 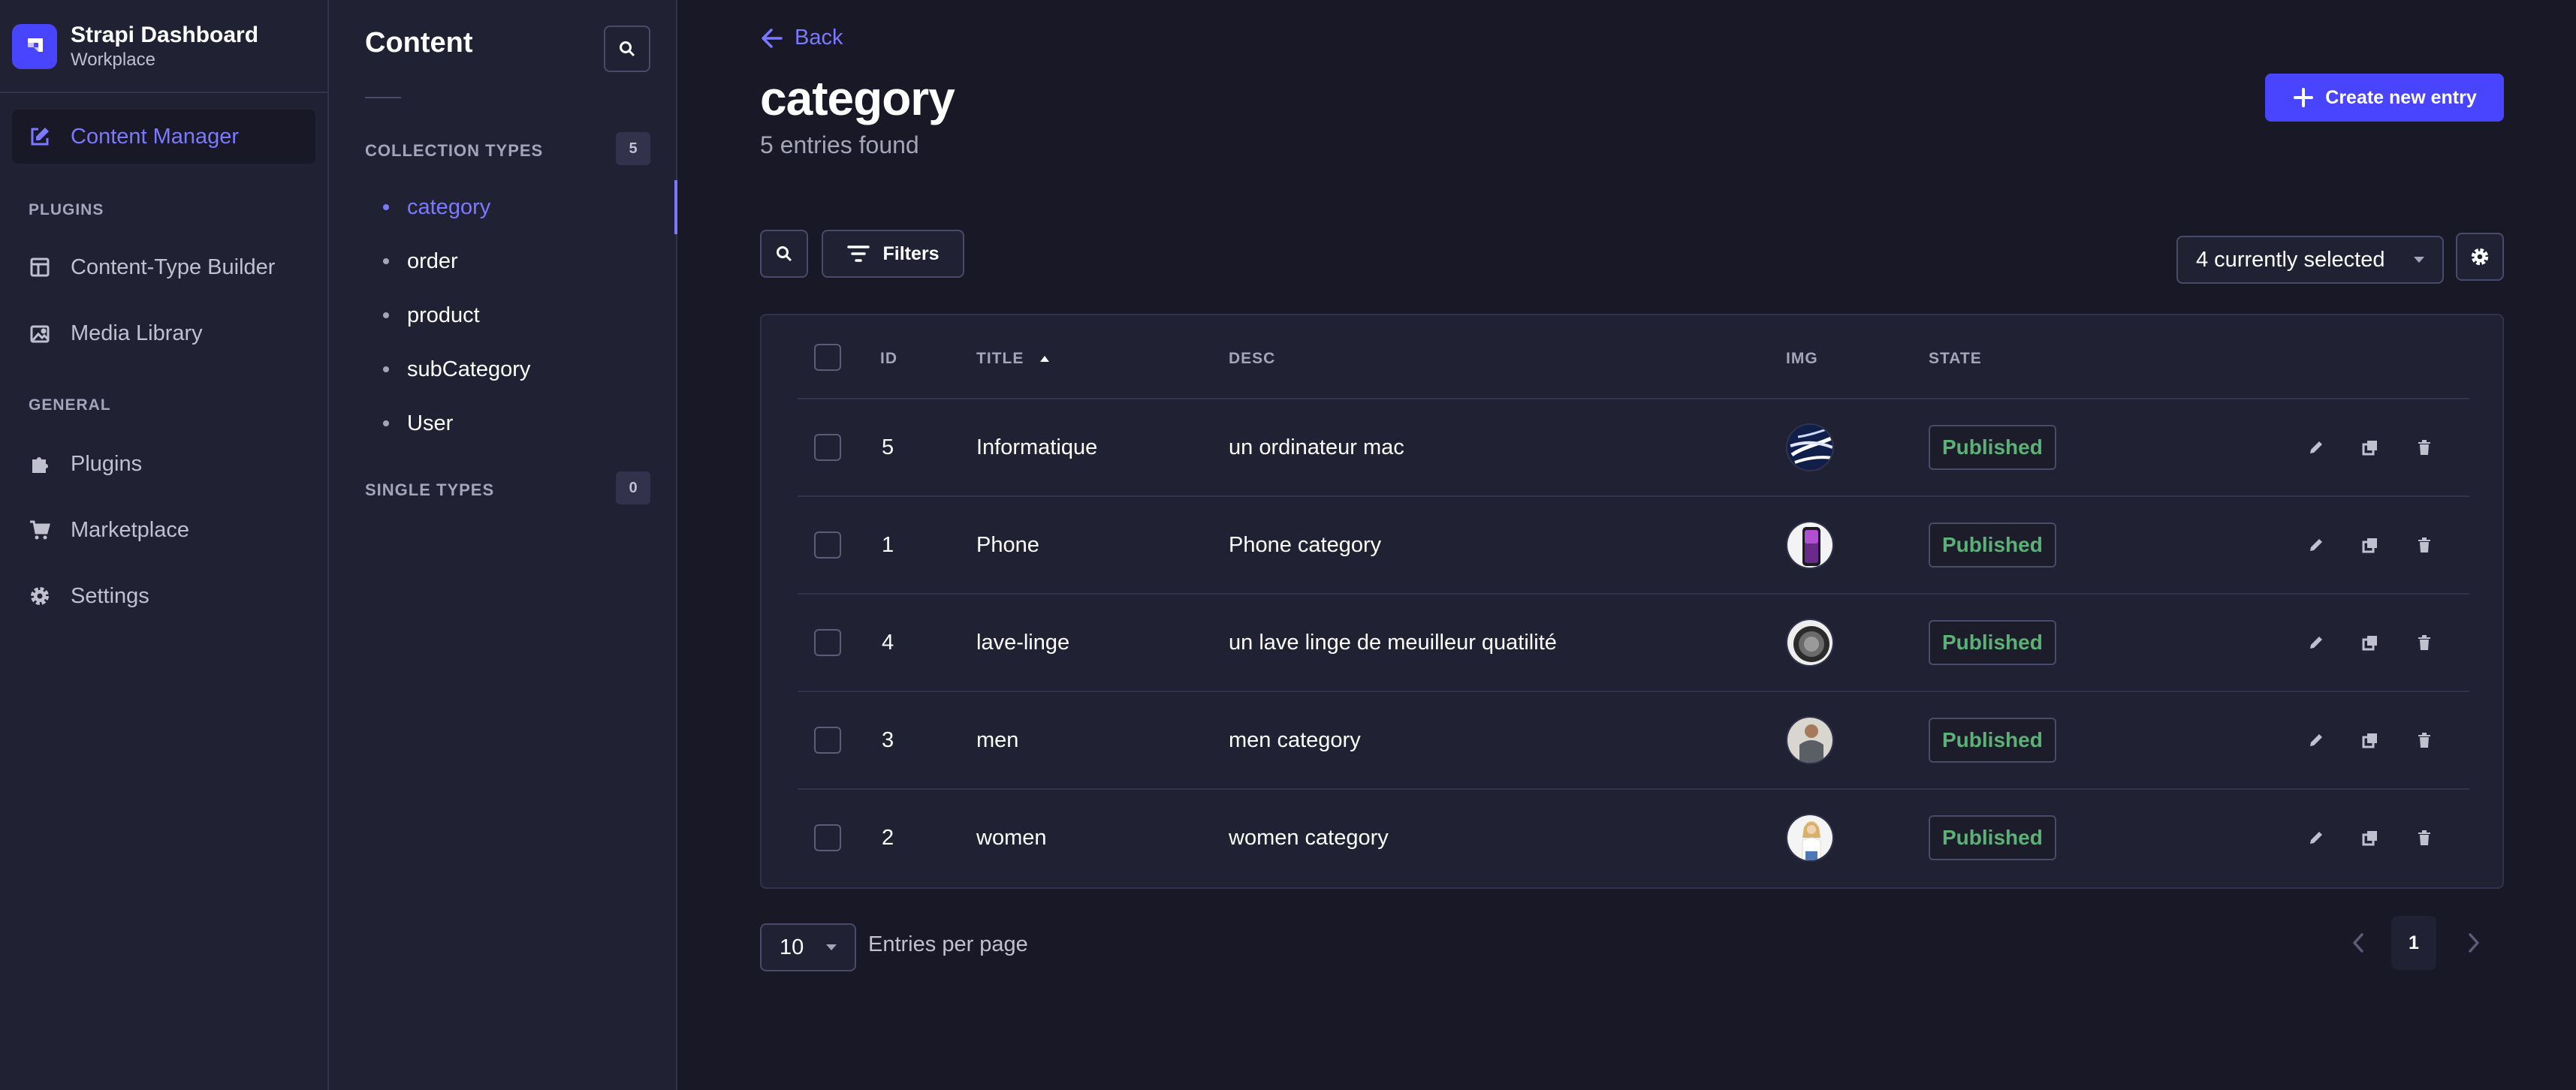 I want to click on row-id: 1, so click(x=888, y=545).